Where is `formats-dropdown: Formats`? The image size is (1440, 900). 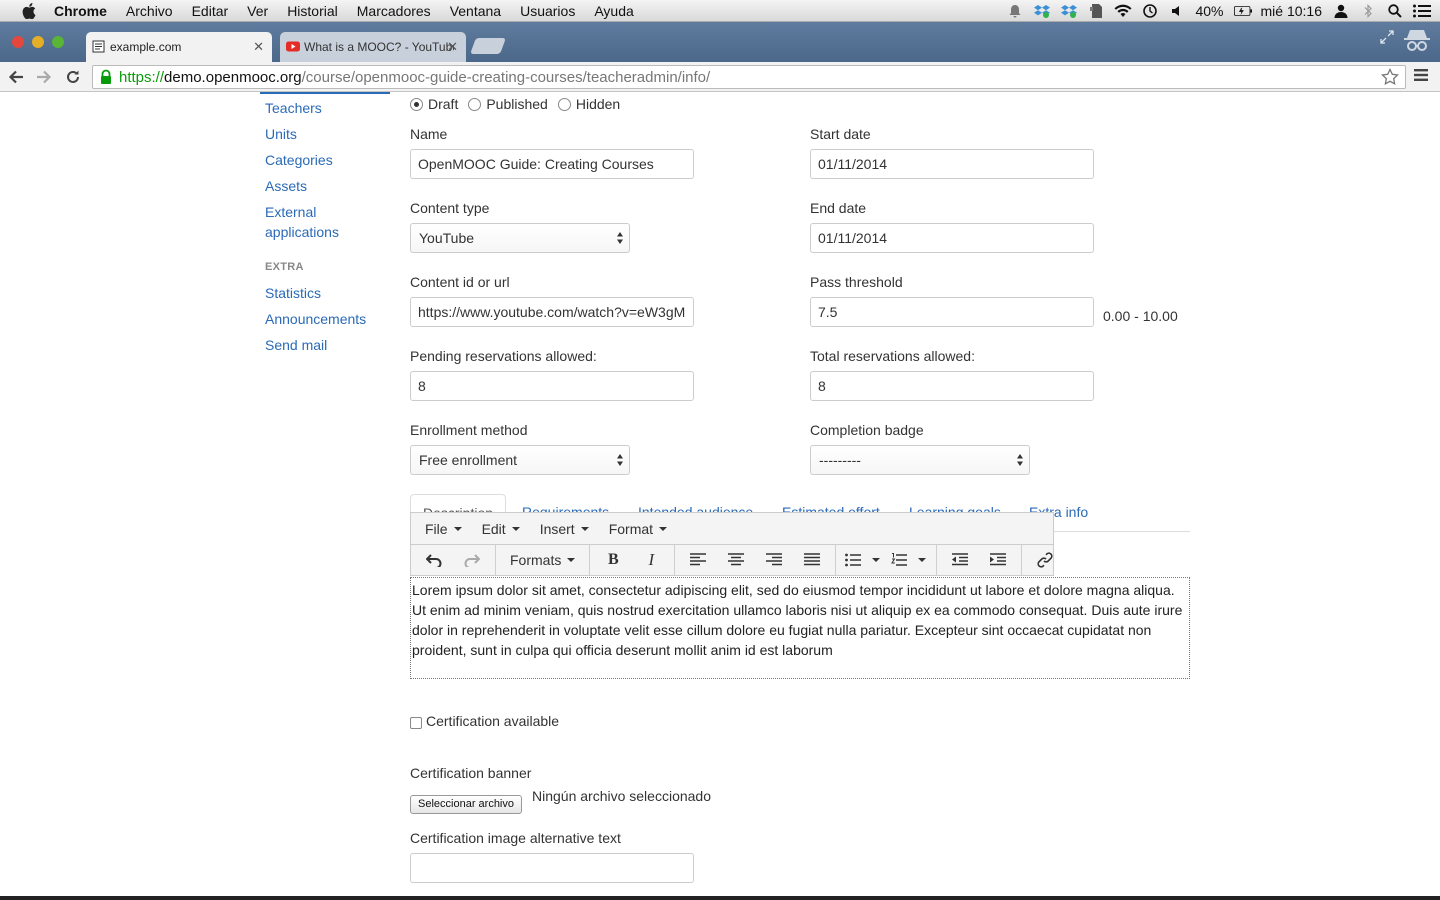
formats-dropdown: Formats is located at coordinates (542, 560).